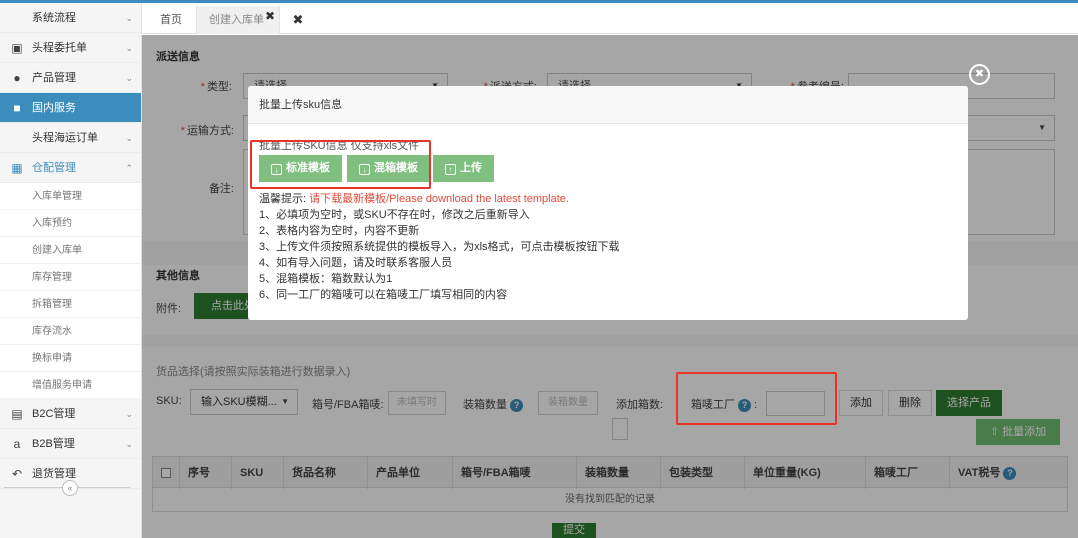  I want to click on sidebar-subitem: 增值服务申请, so click(70, 385).